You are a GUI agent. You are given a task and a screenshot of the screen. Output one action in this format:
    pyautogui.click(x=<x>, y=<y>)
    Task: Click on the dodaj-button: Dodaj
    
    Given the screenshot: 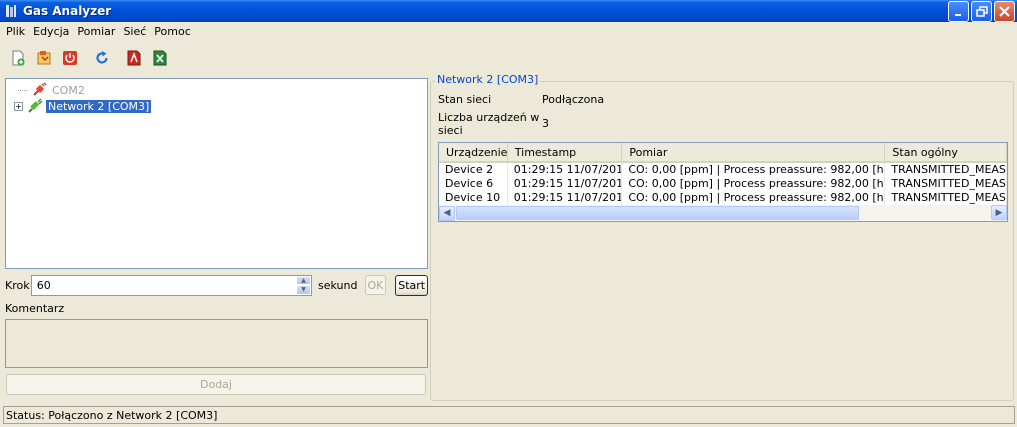 What is the action you would take?
    pyautogui.click(x=216, y=384)
    